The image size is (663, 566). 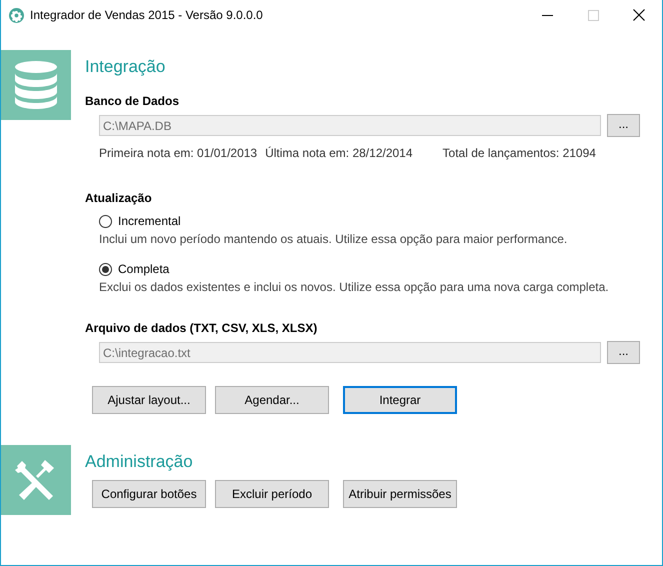 I want to click on action-button: Integrar, so click(x=400, y=400).